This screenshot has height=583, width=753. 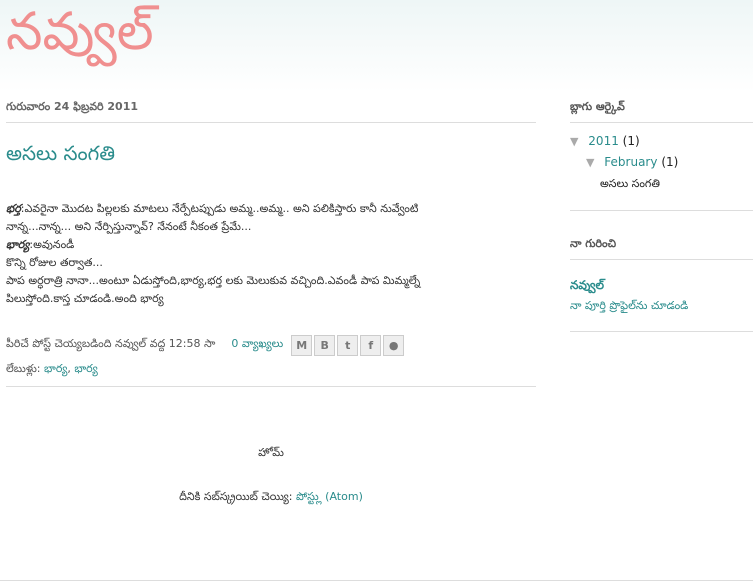 What do you see at coordinates (376, 580) in the screenshot?
I see `bottom-divider` at bounding box center [376, 580].